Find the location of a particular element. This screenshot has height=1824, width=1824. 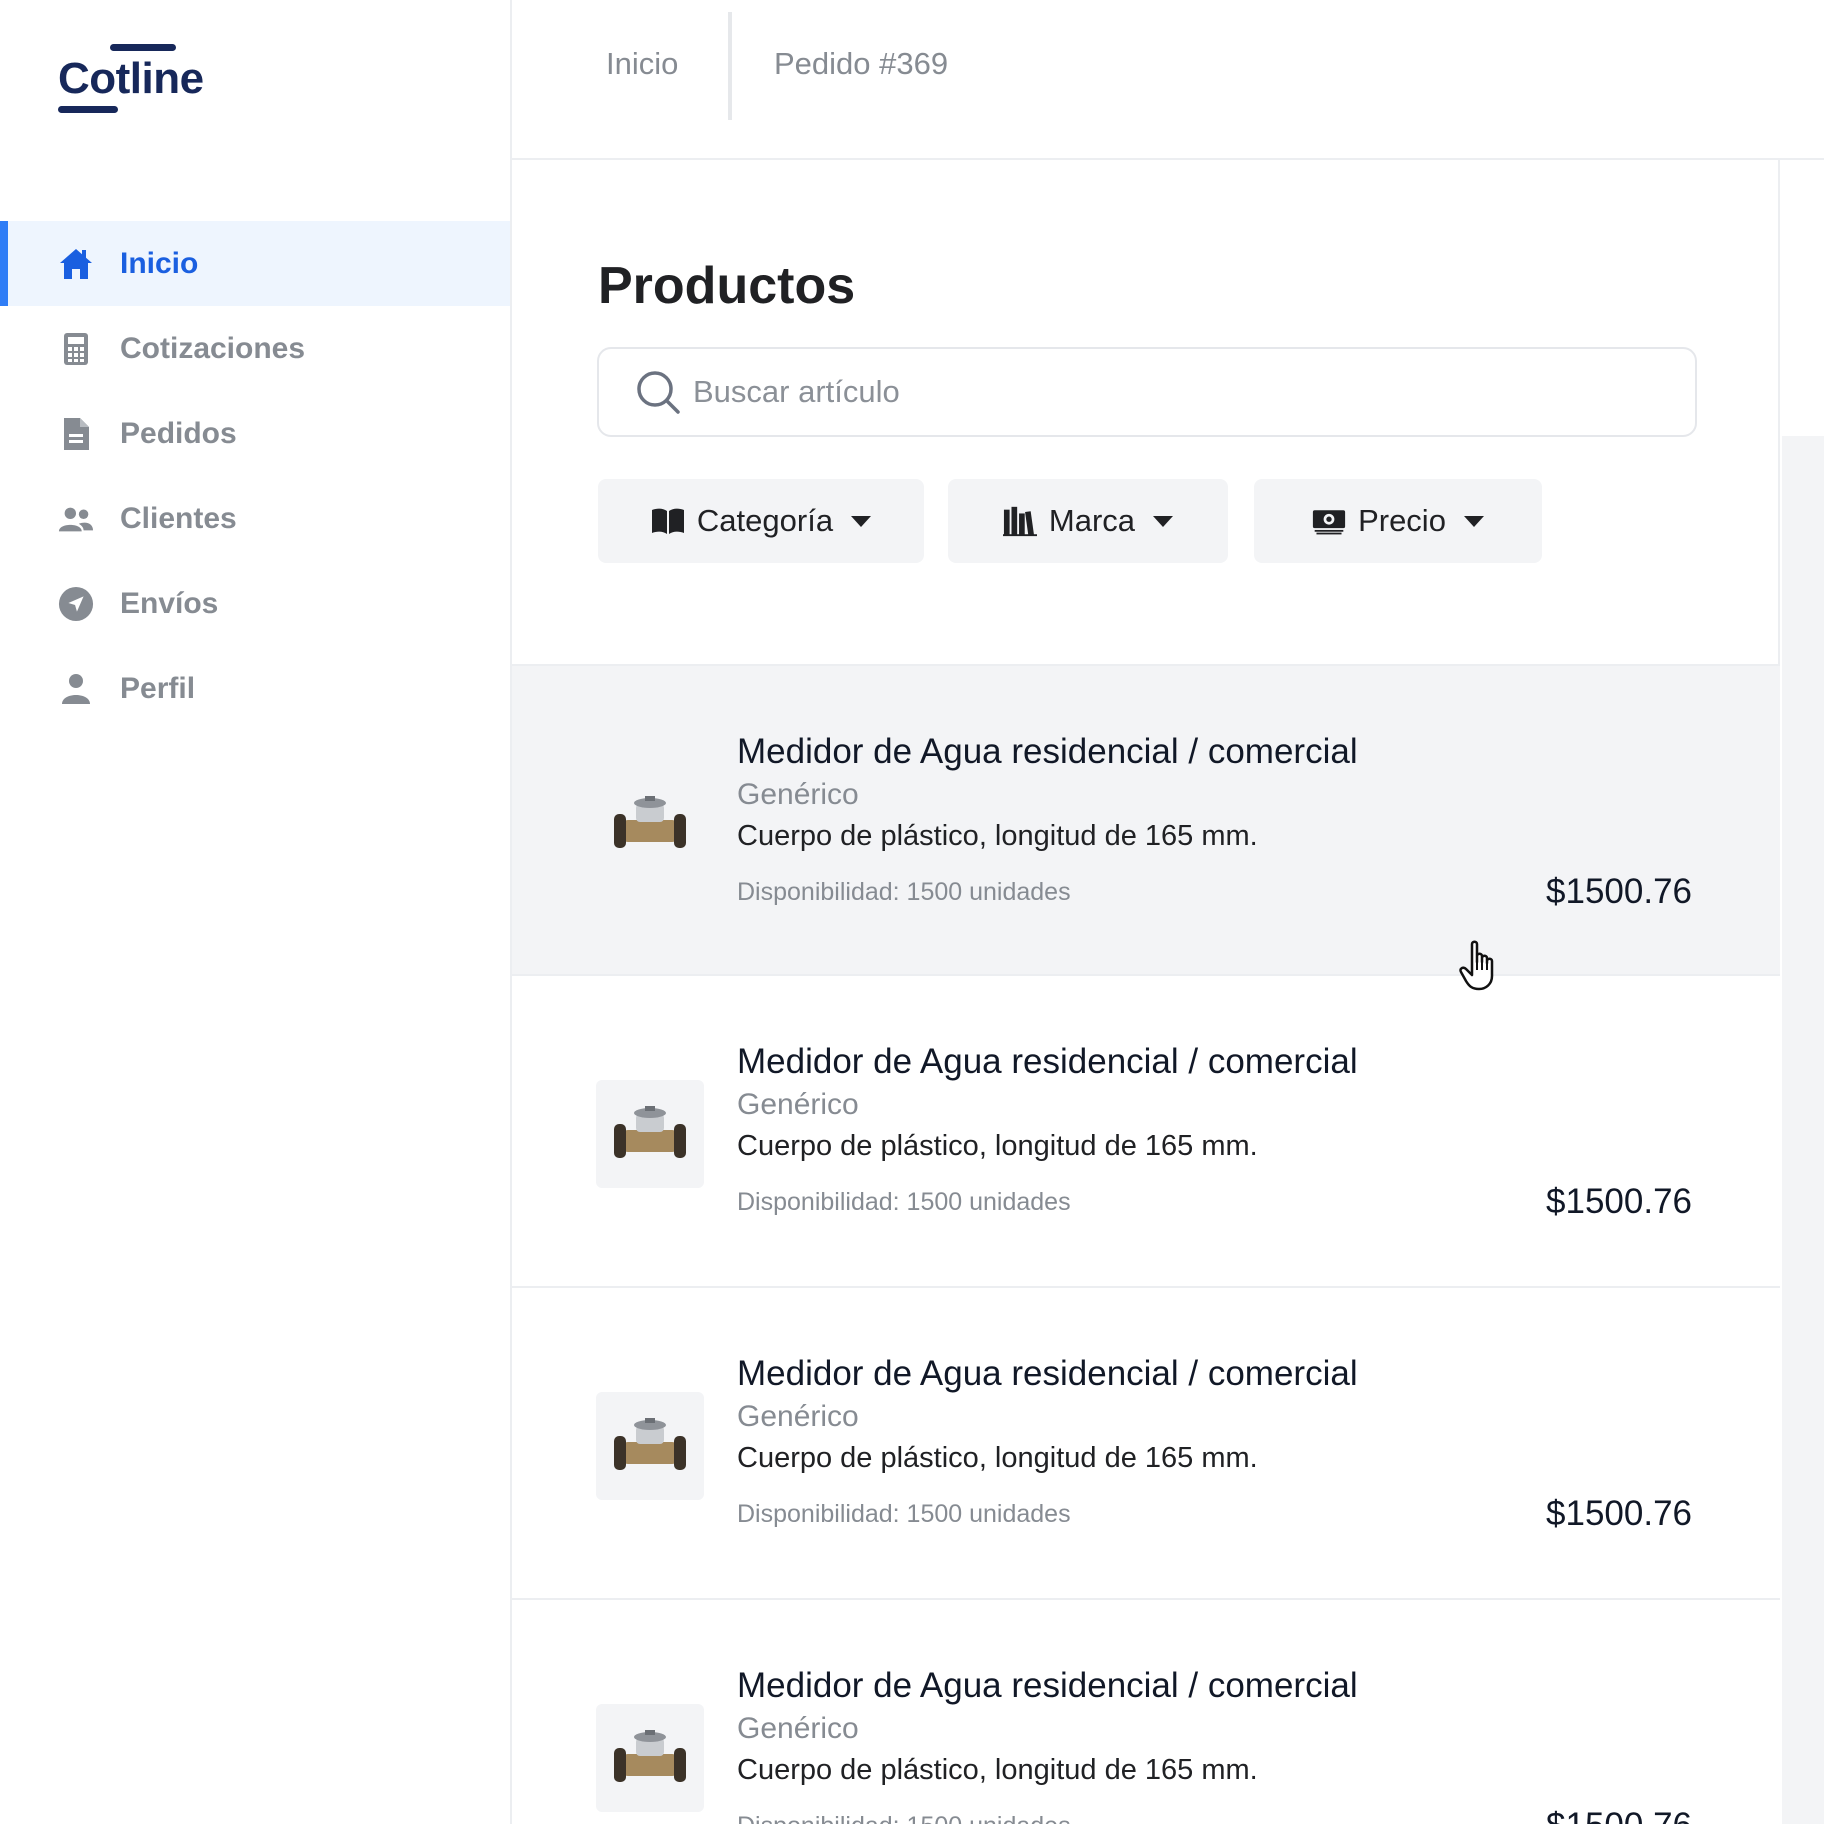

filter-label: Marca is located at coordinates (1092, 520).